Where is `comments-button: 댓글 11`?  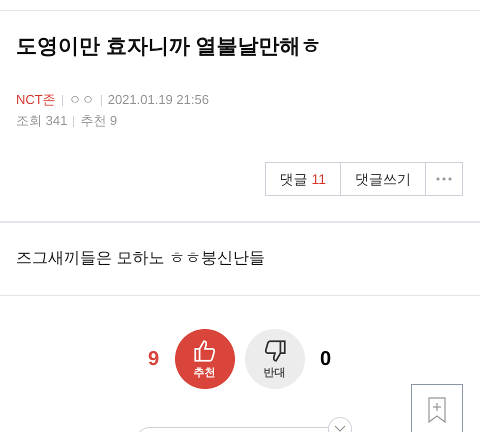
comments-button: 댓글 11 is located at coordinates (303, 179).